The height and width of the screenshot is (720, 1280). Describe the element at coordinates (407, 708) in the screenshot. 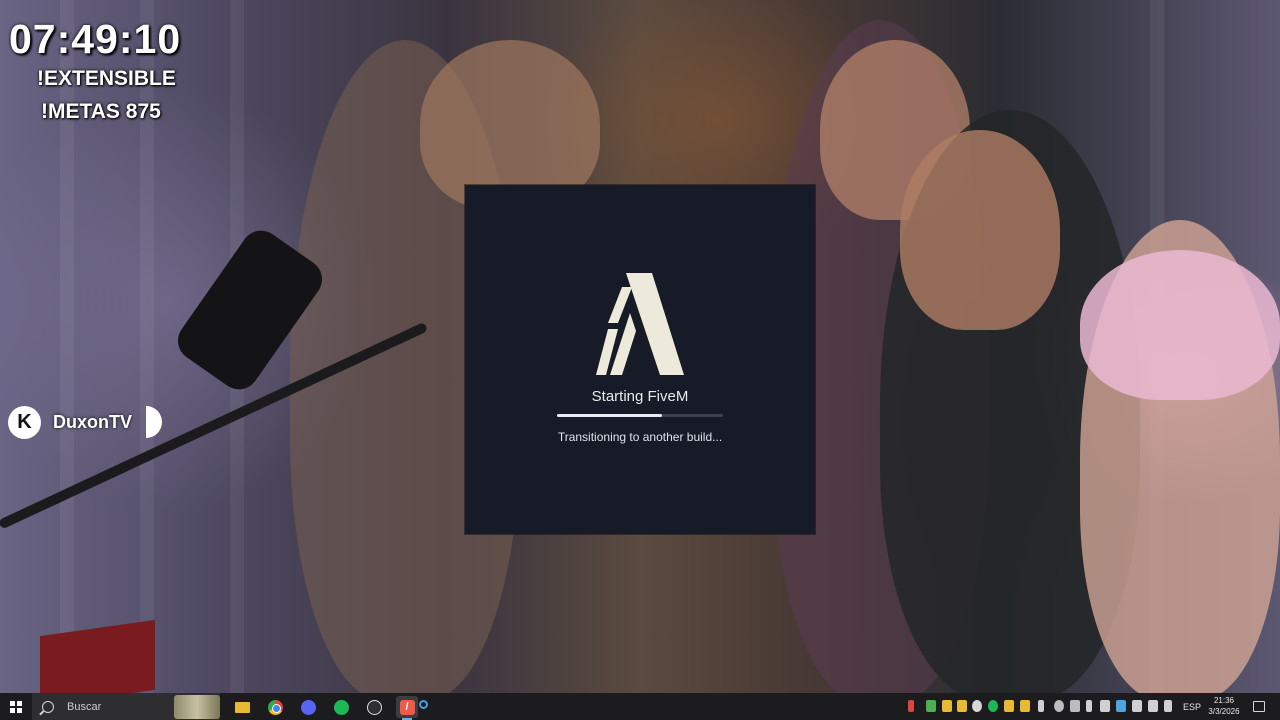

I see `fivem-icon: /` at that location.